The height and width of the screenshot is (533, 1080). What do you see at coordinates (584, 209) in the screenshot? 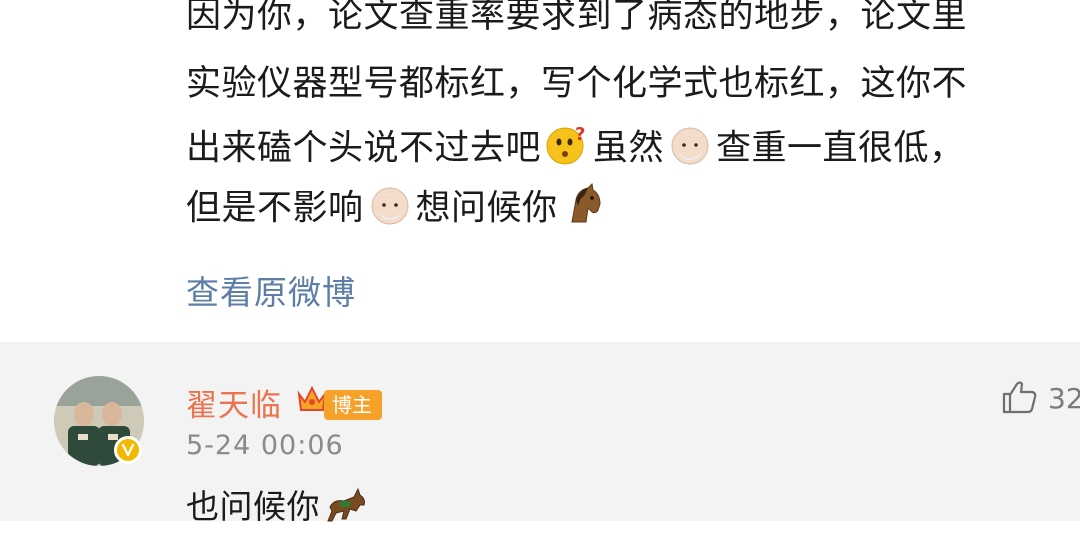
I see `horse-face-icon` at bounding box center [584, 209].